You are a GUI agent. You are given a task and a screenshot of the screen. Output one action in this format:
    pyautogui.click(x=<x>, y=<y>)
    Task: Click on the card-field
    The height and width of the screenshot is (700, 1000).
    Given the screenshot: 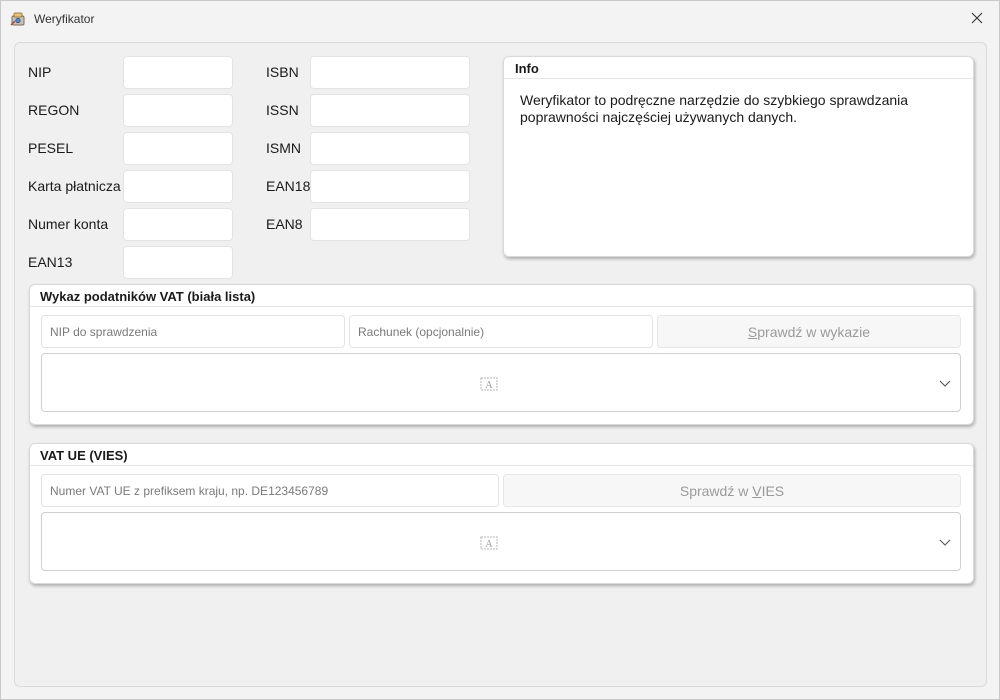 What is the action you would take?
    pyautogui.click(x=178, y=186)
    